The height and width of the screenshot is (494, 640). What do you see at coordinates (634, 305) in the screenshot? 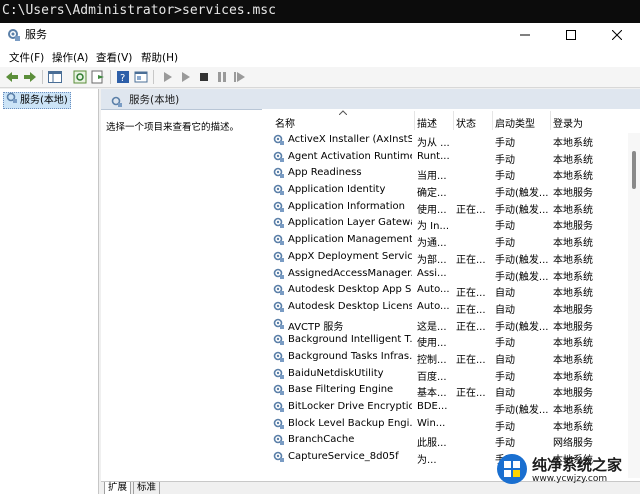
I see `vertical-scrollbar` at bounding box center [634, 305].